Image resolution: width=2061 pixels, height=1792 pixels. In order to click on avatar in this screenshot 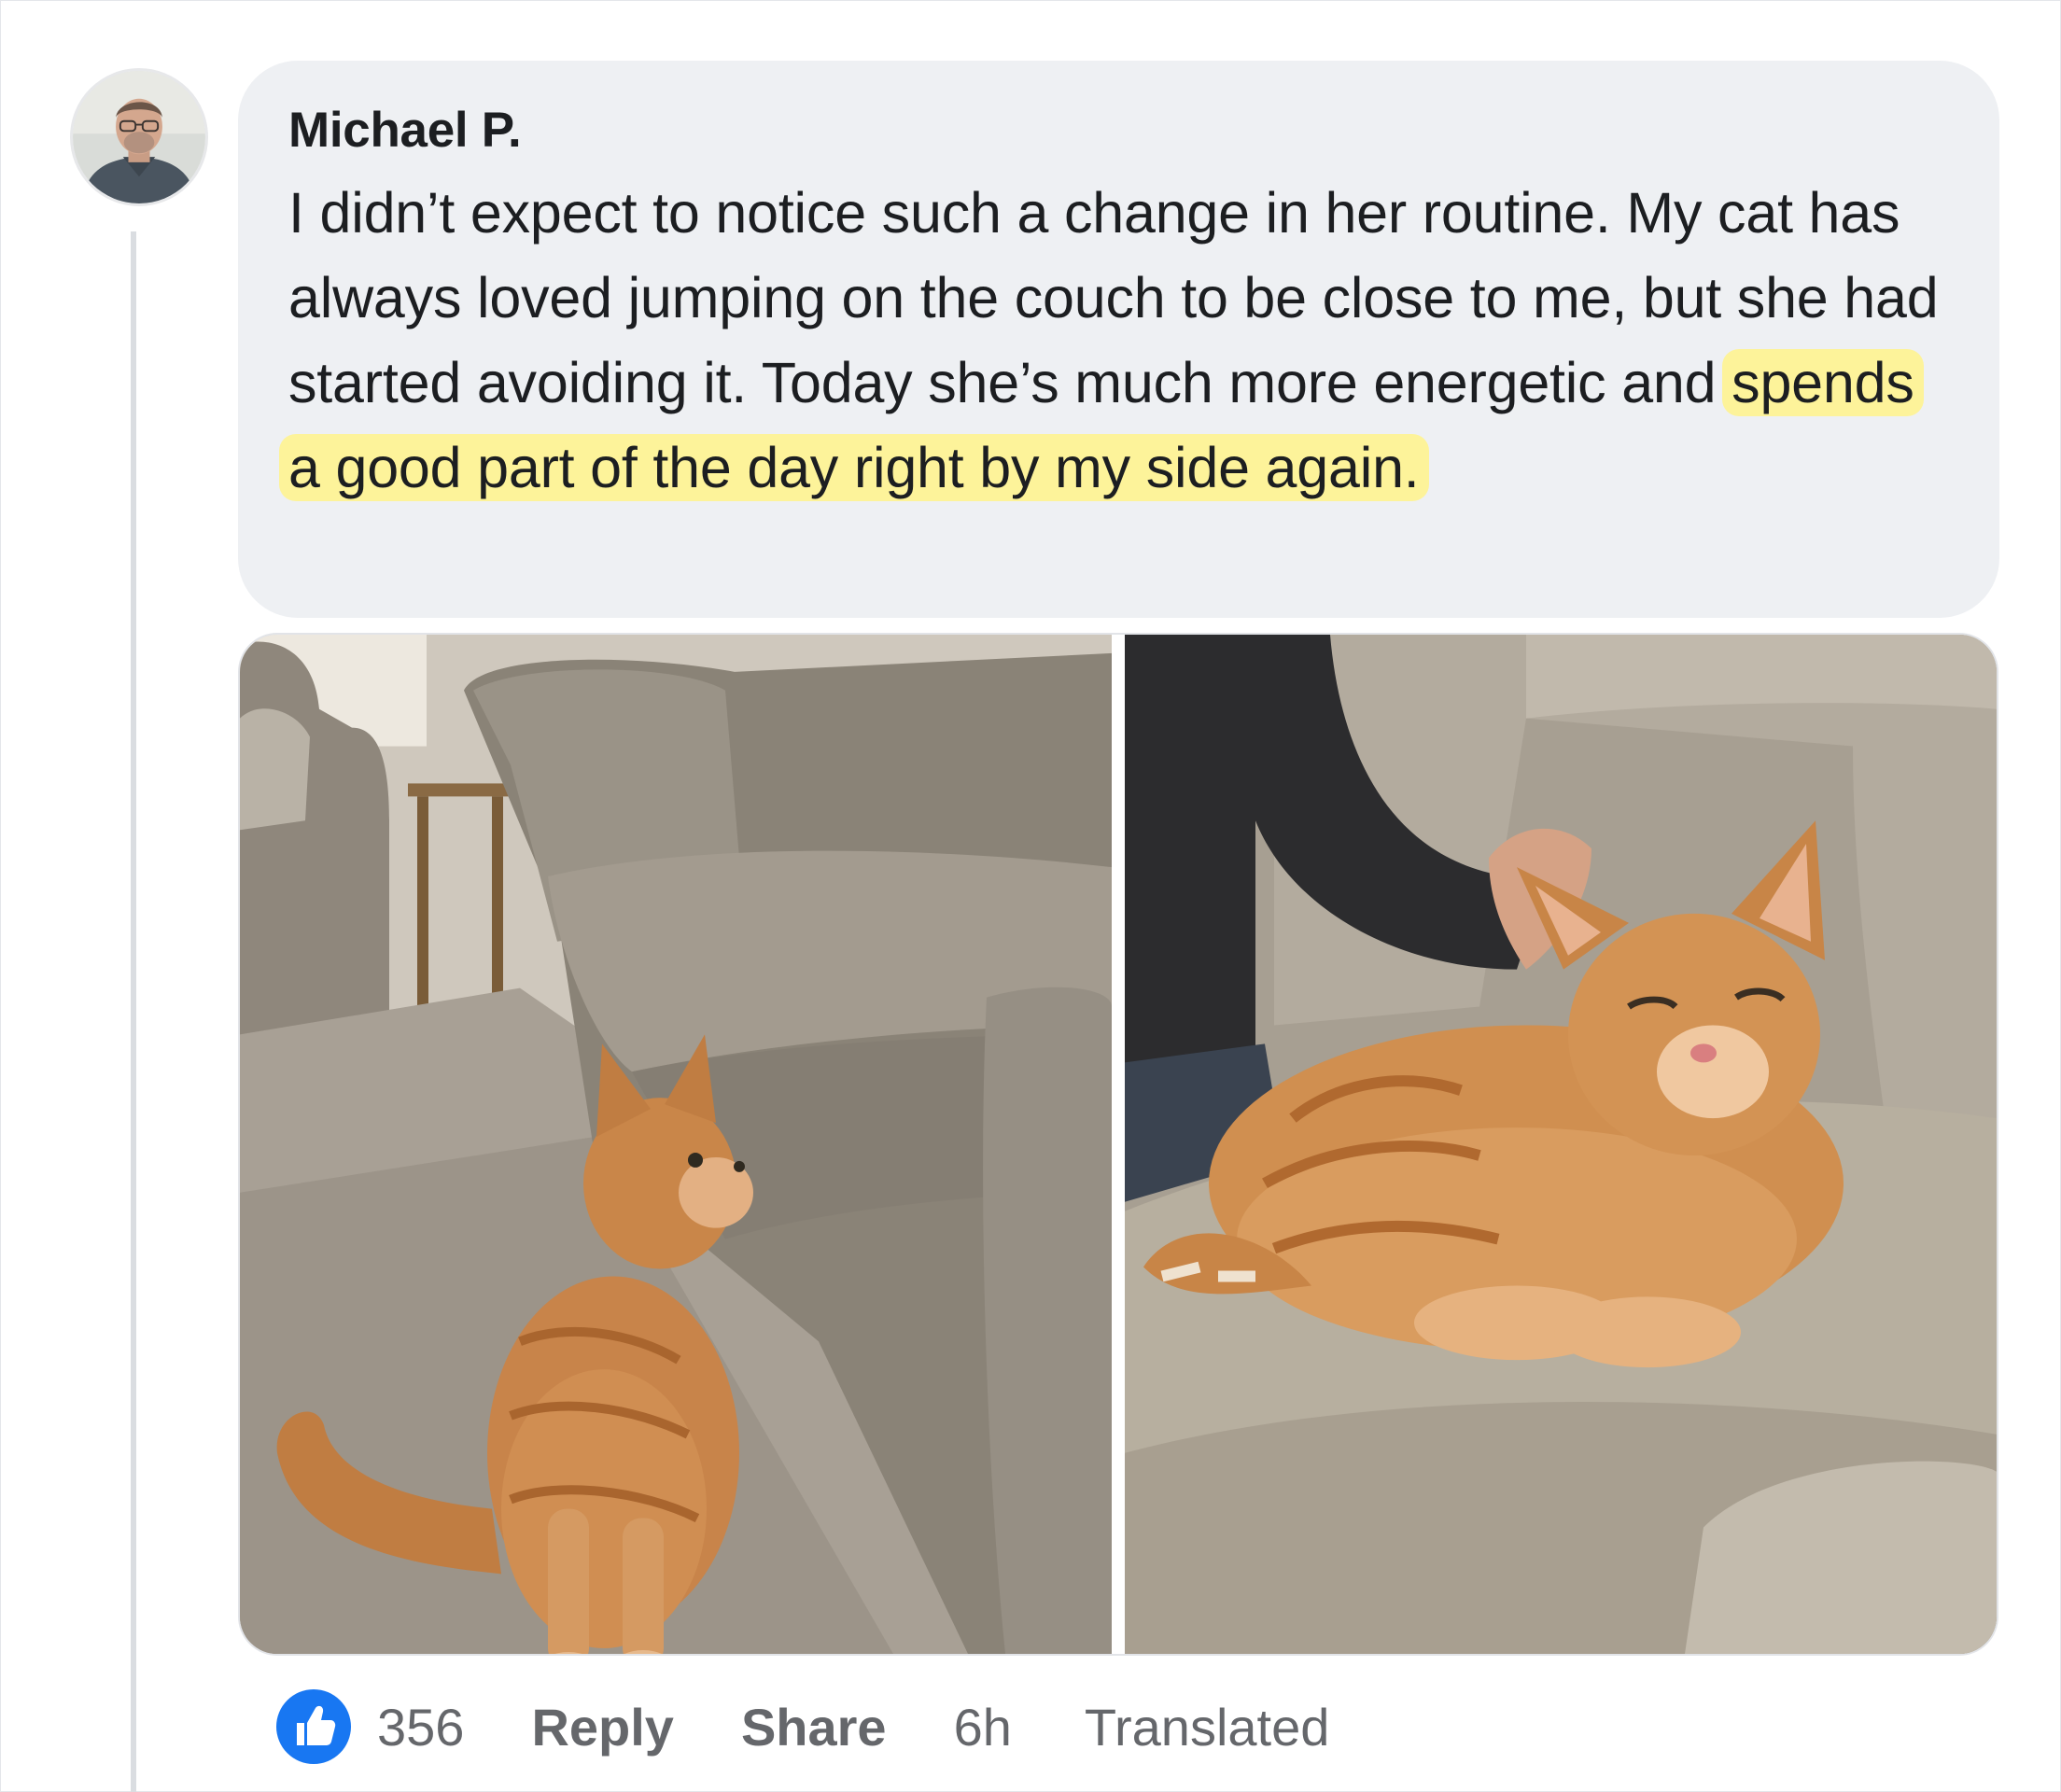, I will do `click(139, 137)`.